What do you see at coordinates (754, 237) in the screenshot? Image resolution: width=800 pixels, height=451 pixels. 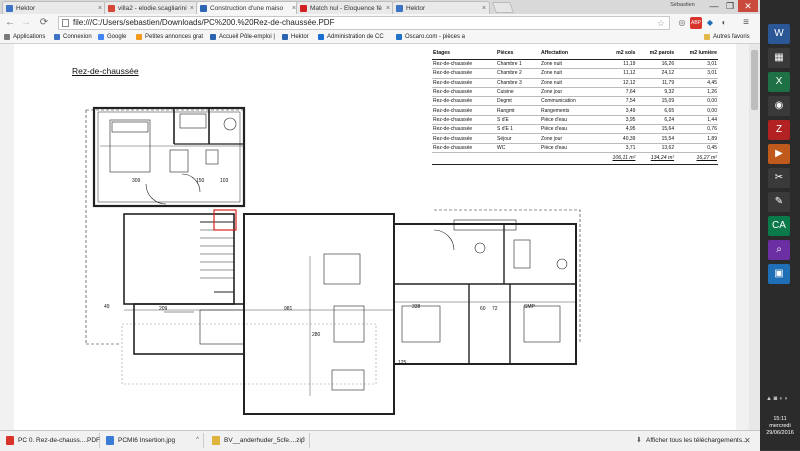 I see `vertical-scrollbar` at bounding box center [754, 237].